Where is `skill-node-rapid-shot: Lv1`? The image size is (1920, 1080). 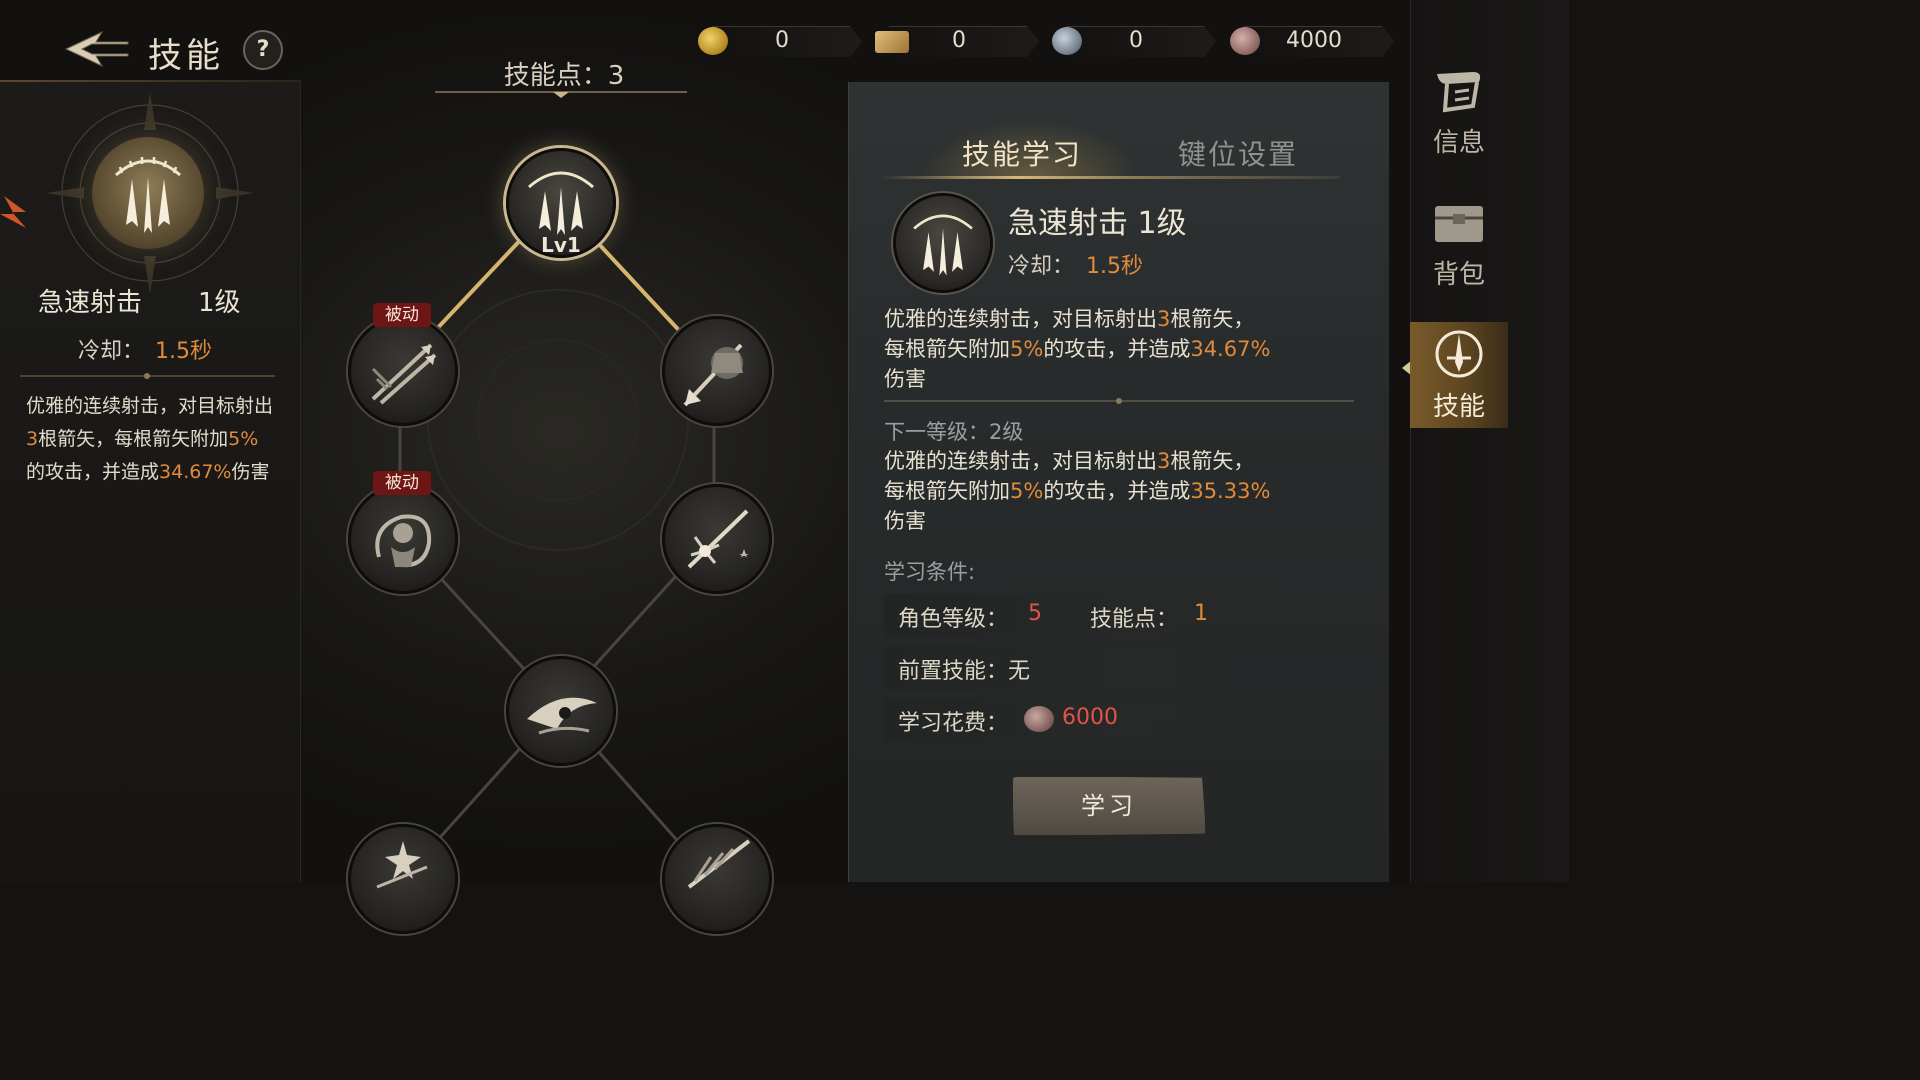 skill-node-rapid-shot: Lv1 is located at coordinates (561, 203).